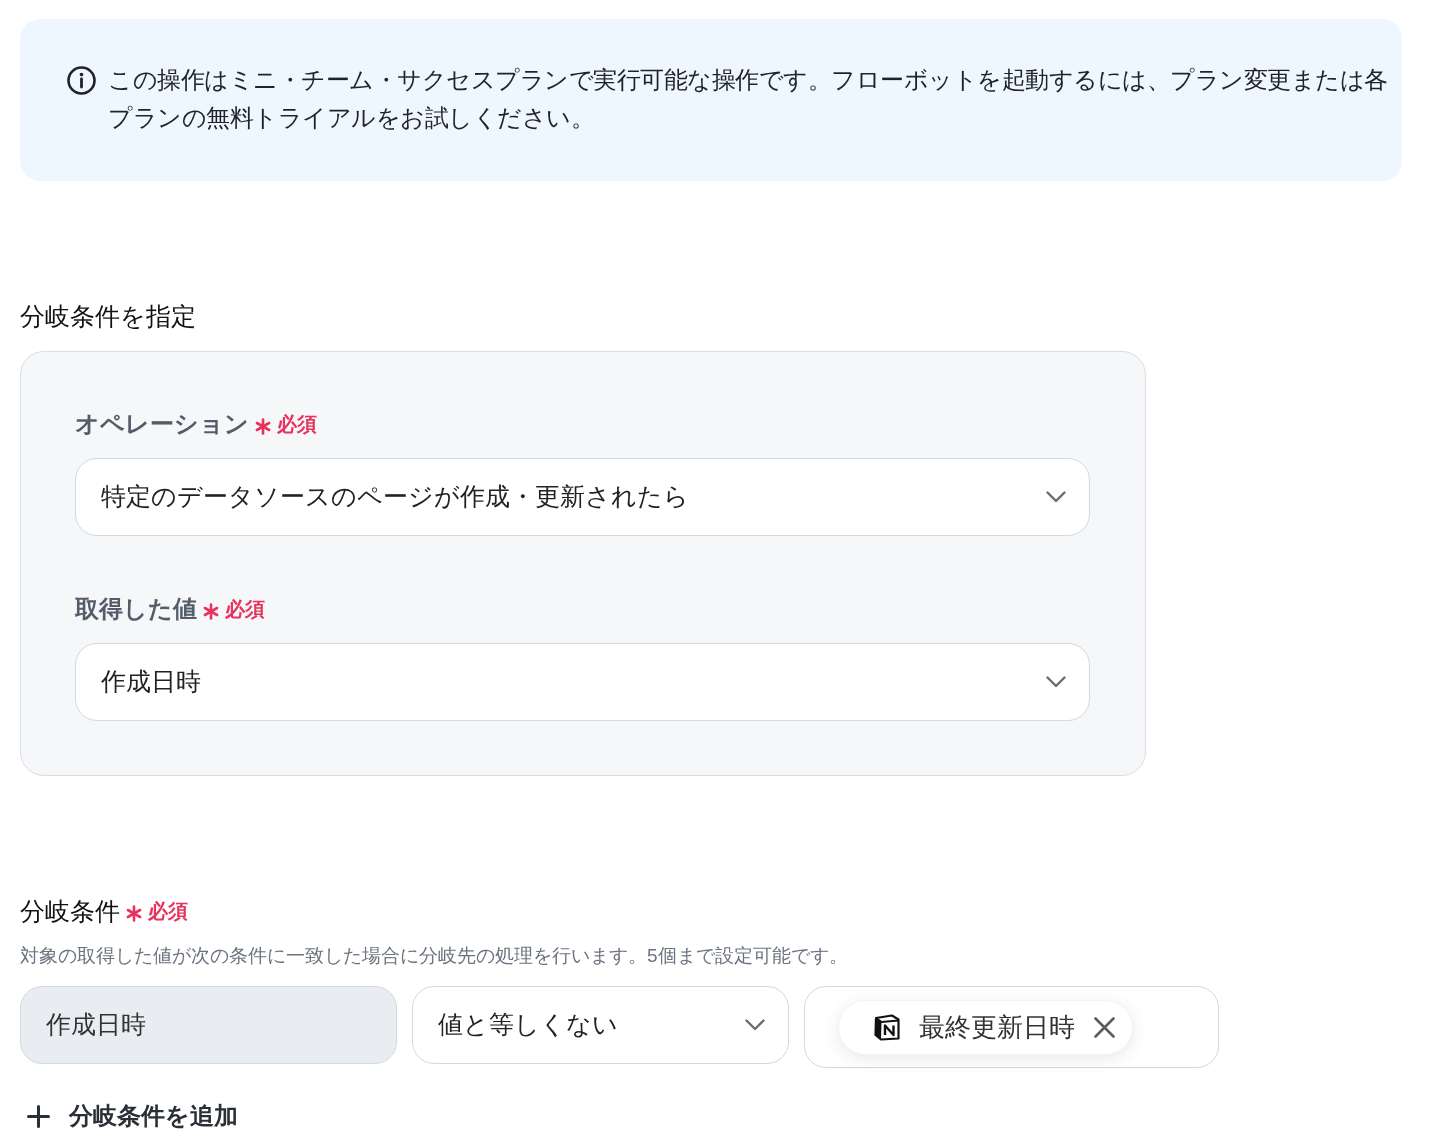 Image resolution: width=1446 pixels, height=1138 pixels. Describe the element at coordinates (434, 956) in the screenshot. I see `description-text: 対象の取得した値が次の条件に一致した場合に分岐先の処理を行います。5個まで設定可能です。` at that location.